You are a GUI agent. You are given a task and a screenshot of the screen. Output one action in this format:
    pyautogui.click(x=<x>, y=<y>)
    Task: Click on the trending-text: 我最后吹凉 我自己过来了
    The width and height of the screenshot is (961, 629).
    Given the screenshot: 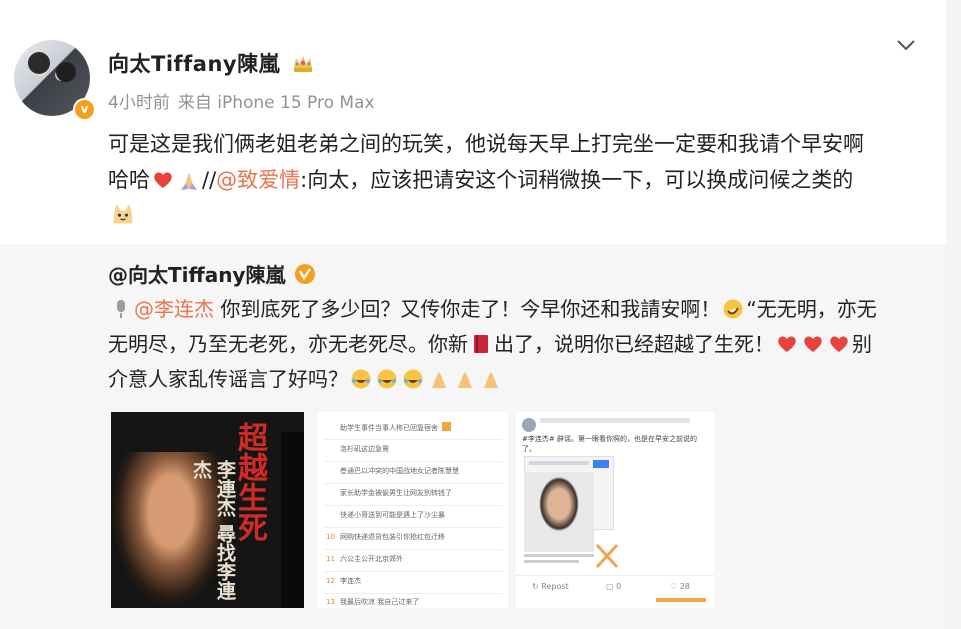 What is the action you would take?
    pyautogui.click(x=380, y=602)
    